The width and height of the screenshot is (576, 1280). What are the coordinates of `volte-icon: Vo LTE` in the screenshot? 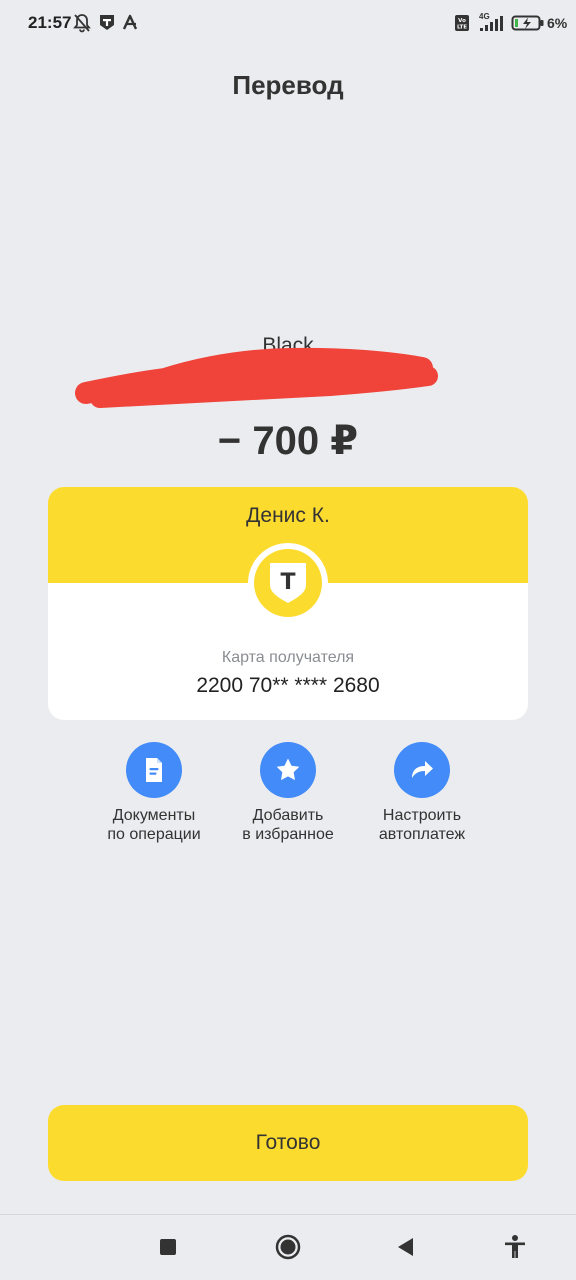 It's located at (462, 23).